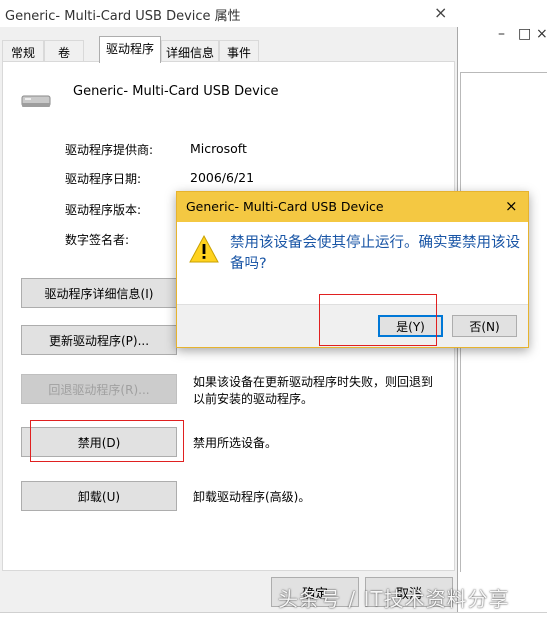  Describe the element at coordinates (99, 496) in the screenshot. I see `uninstall-driver-button: 卸载(U)` at that location.